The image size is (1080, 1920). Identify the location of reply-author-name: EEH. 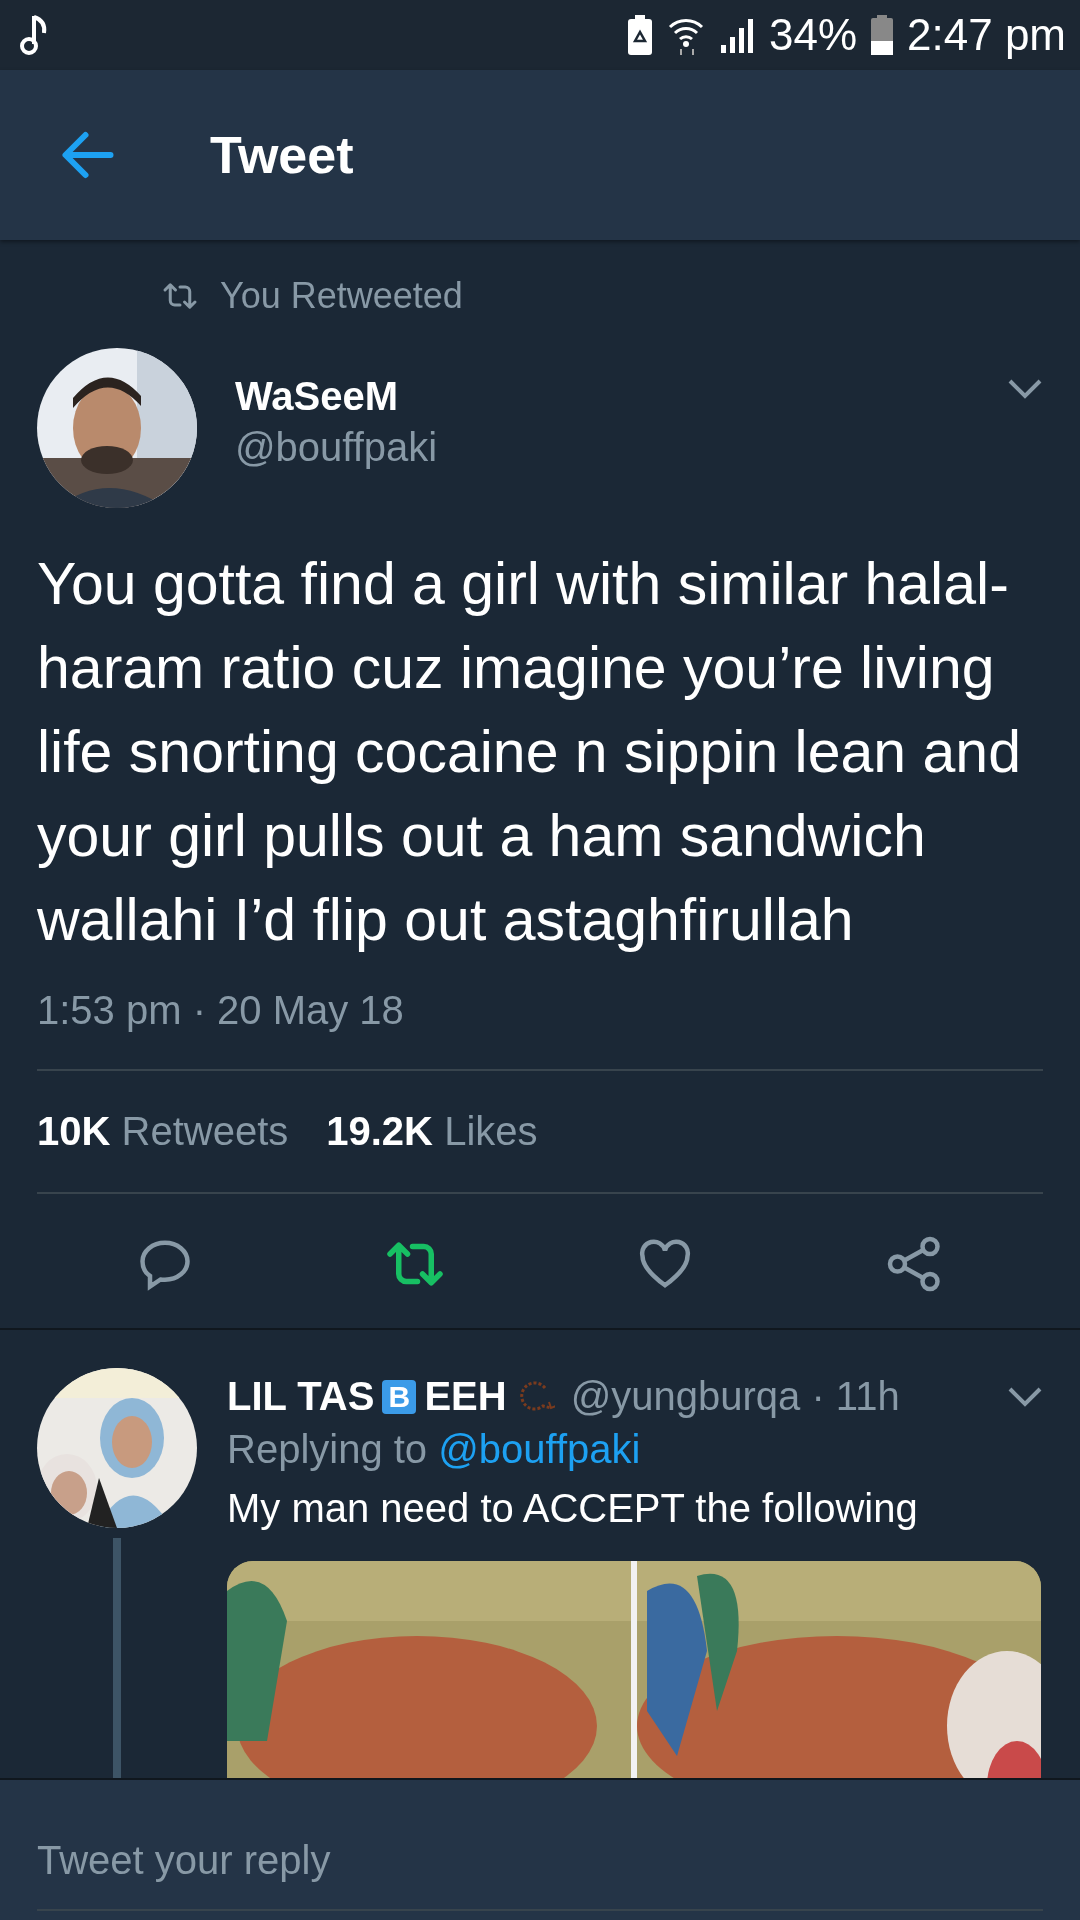
(465, 1396).